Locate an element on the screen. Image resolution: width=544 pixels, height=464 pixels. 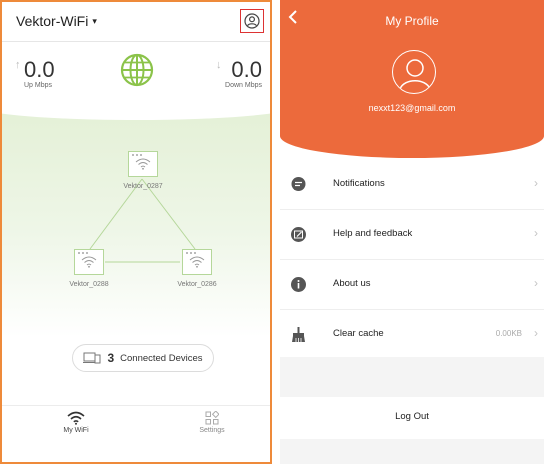
tab-my-wifi: My WiFi is located at coordinates (76, 422).